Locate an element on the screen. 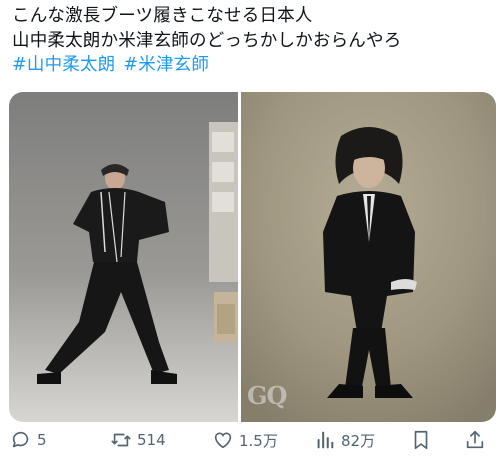 This screenshot has width=500, height=456. tweet-text-line: こんな激長ブーツ履きこなせる日本人 is located at coordinates (162, 16).